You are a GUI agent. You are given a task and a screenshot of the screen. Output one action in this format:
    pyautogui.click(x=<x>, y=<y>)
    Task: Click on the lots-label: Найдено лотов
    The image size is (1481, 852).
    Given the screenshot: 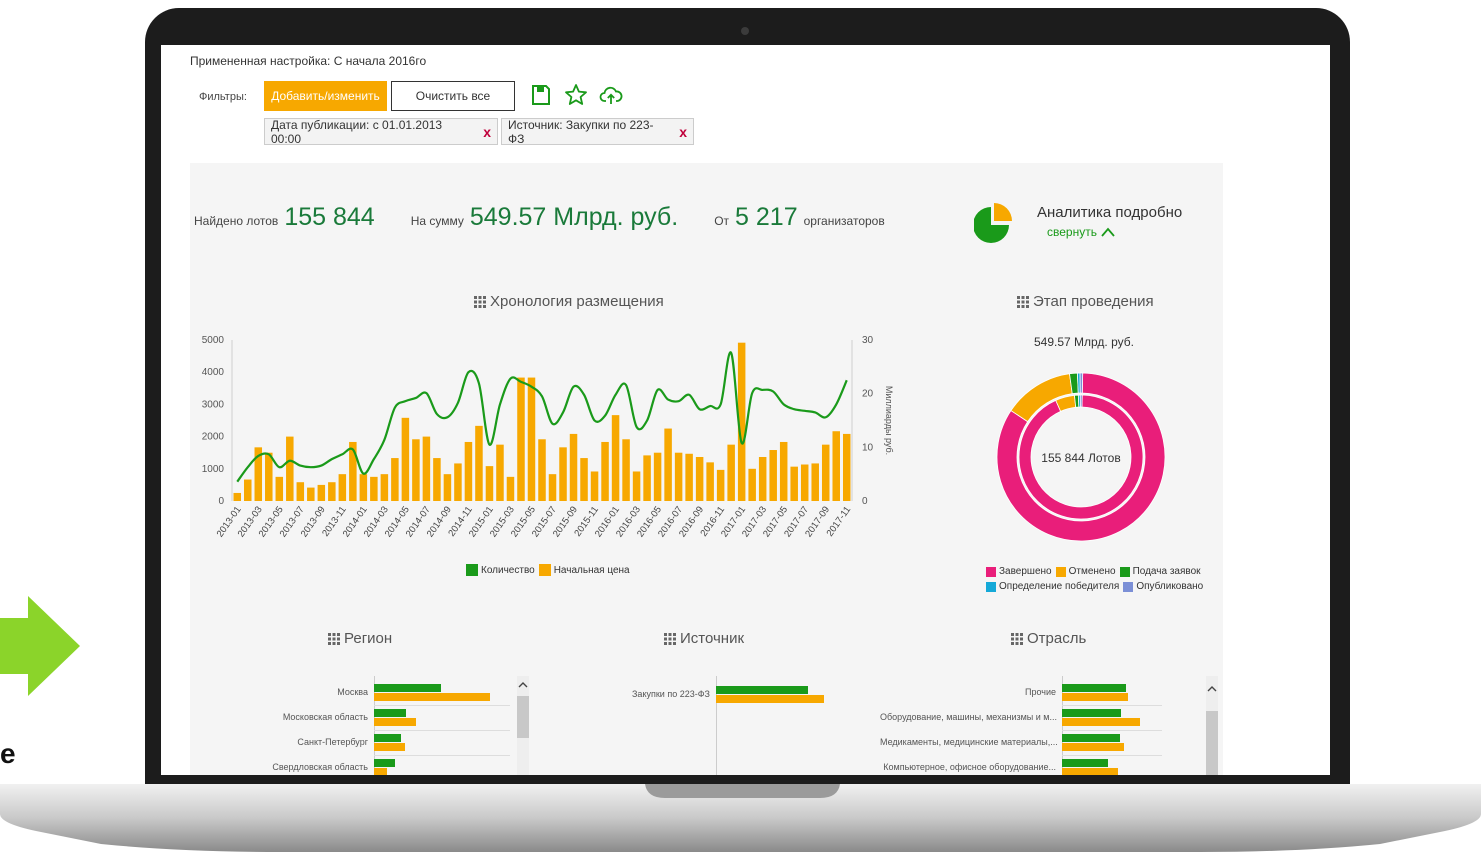 What is the action you would take?
    pyautogui.click(x=236, y=221)
    